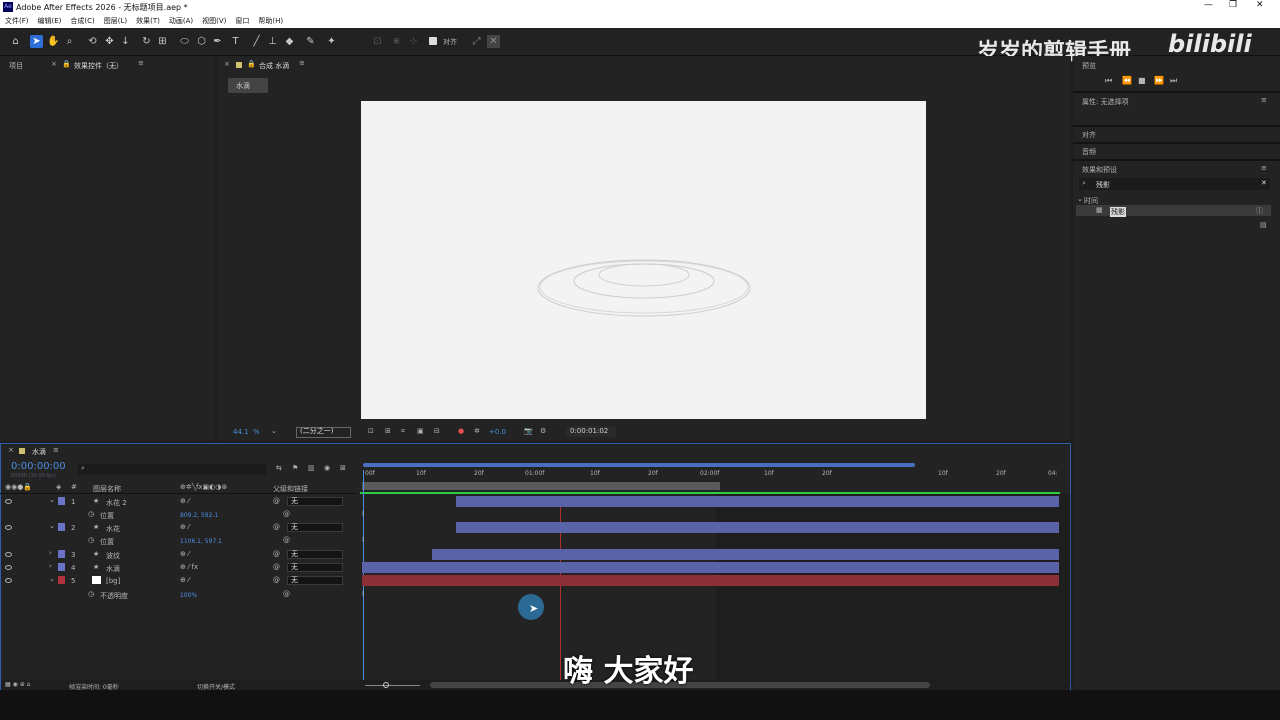 This screenshot has width=1280, height=720. I want to click on snap-a-icon: ⊡, so click(377, 41).